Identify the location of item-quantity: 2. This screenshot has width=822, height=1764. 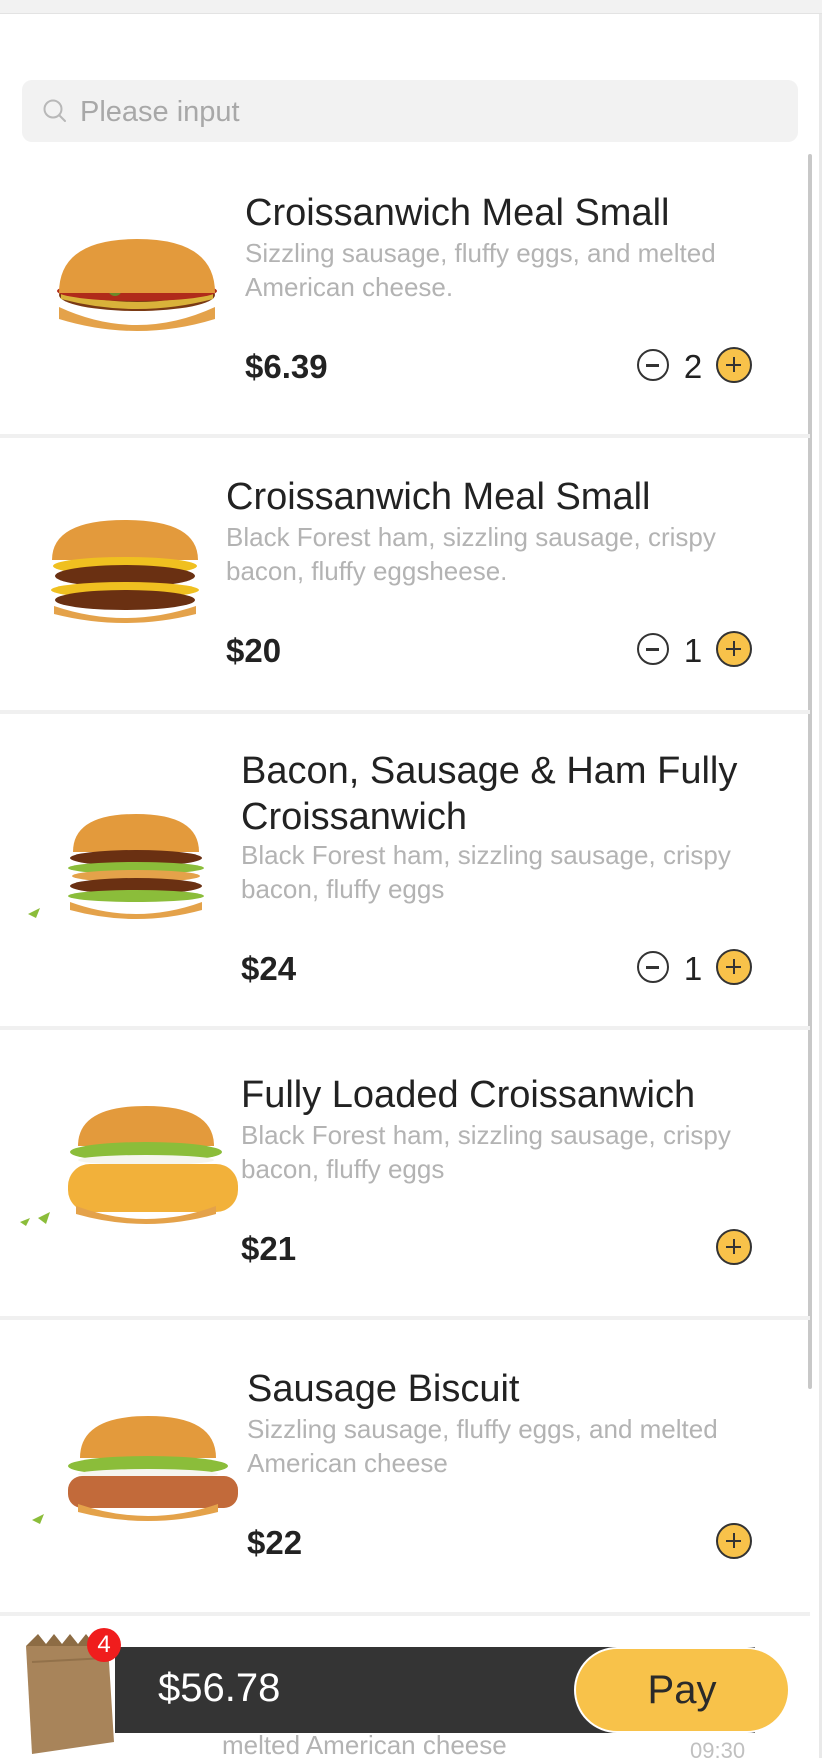
(693, 366).